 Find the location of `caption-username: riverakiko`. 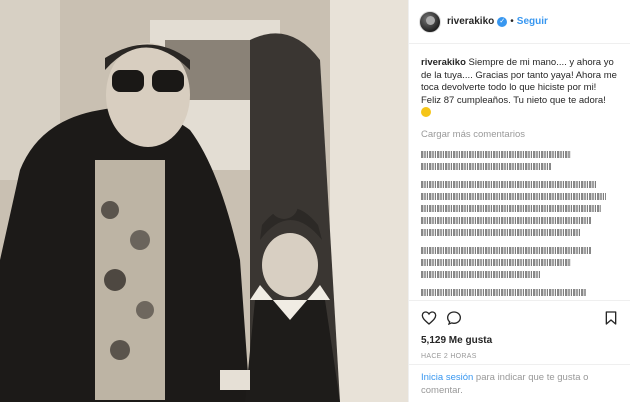

caption-username: riverakiko is located at coordinates (443, 62).